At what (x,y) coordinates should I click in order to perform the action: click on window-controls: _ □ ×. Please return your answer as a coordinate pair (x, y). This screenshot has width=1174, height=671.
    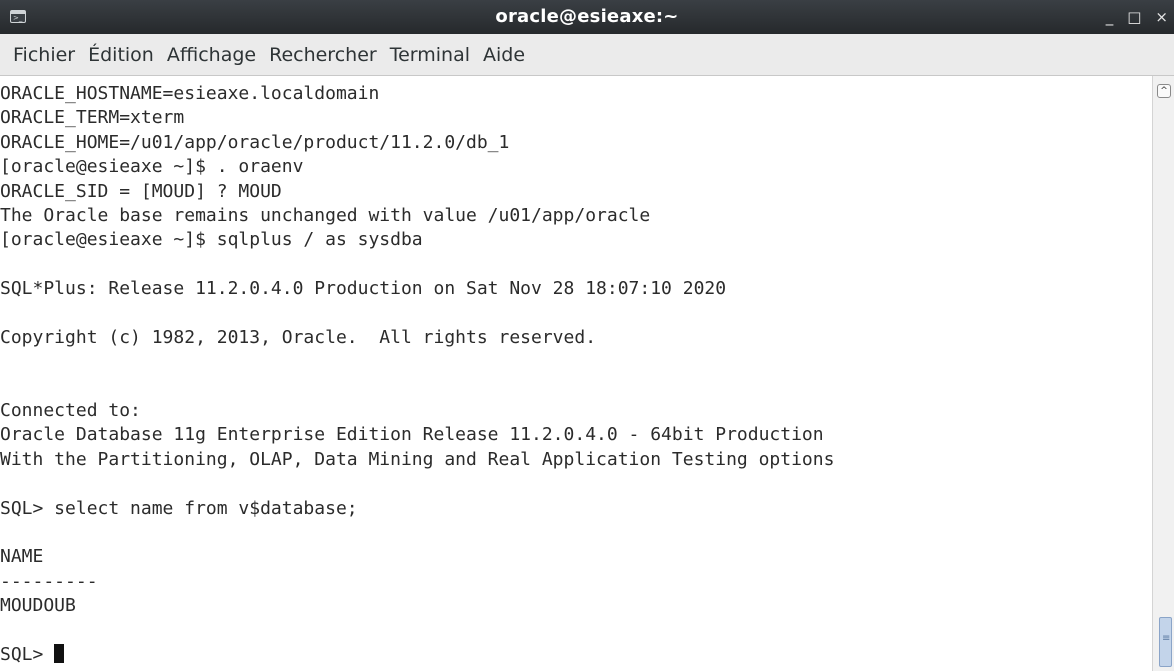
    Looking at the image, I should click on (1137, 17).